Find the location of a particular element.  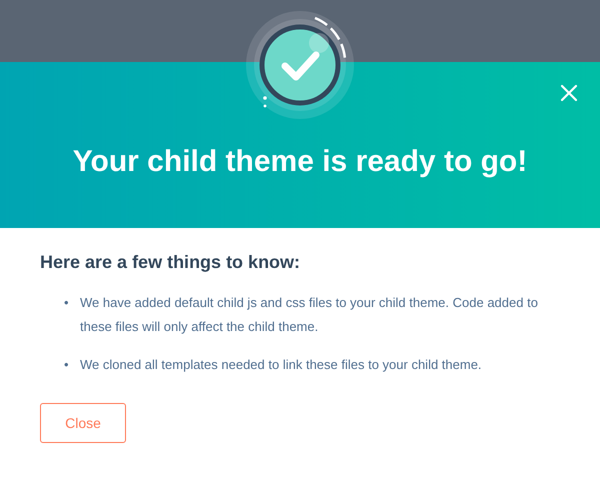

note-text: We cloned all templates needed to link these files to your child theme. is located at coordinates (281, 365).